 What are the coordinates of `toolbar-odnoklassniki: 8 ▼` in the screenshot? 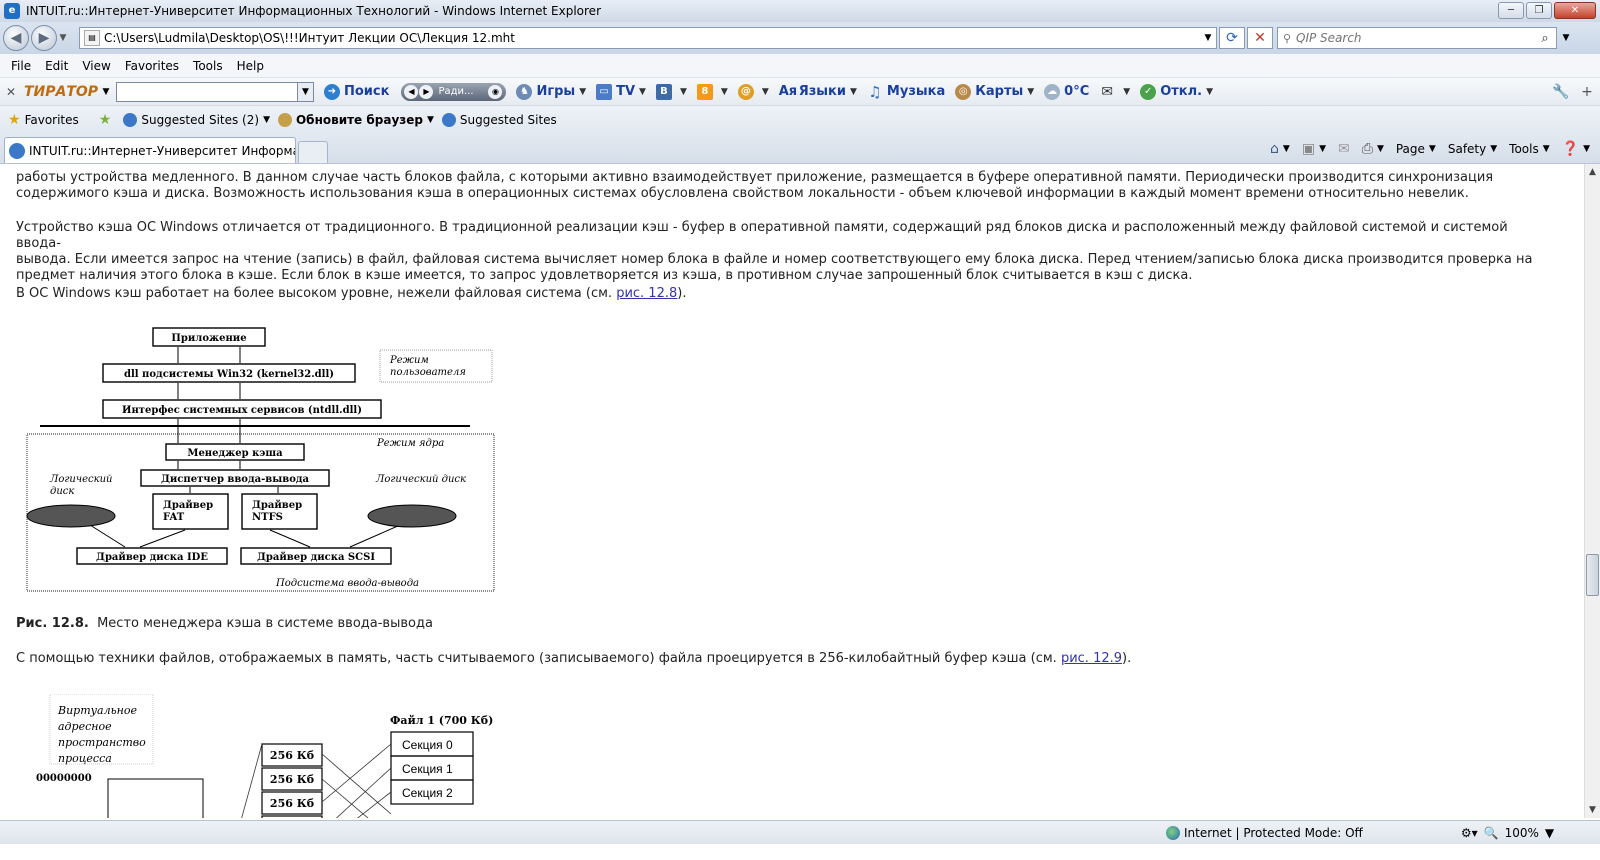 It's located at (712, 91).